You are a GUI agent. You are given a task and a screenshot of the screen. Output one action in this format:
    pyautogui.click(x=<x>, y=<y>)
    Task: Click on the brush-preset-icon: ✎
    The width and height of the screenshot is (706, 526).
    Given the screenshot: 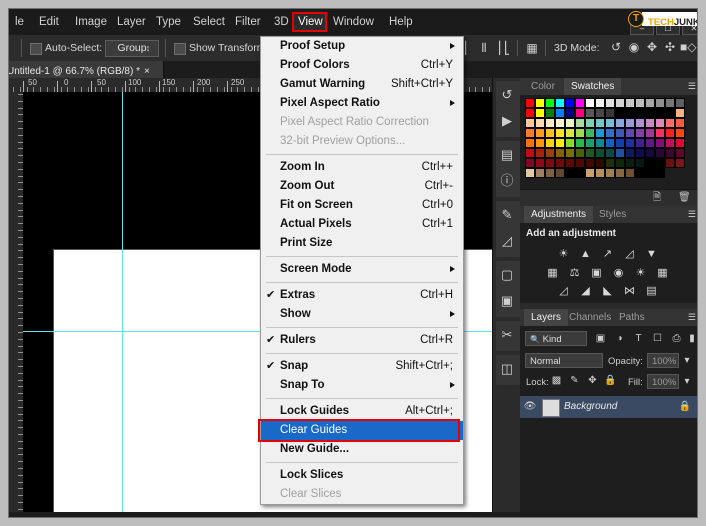 What is the action you would take?
    pyautogui.click(x=507, y=215)
    